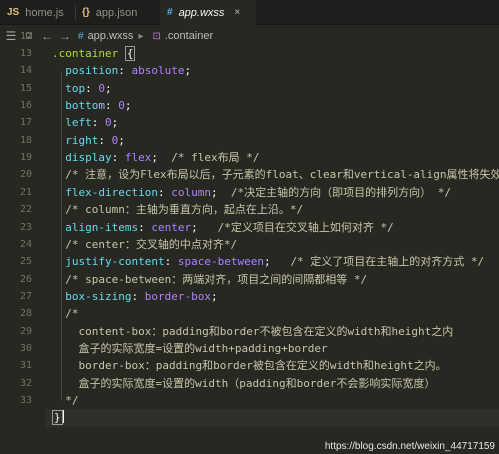 The image size is (499, 454). What do you see at coordinates (65, 36) in the screenshot?
I see `forward-arrow-icon: →` at bounding box center [65, 36].